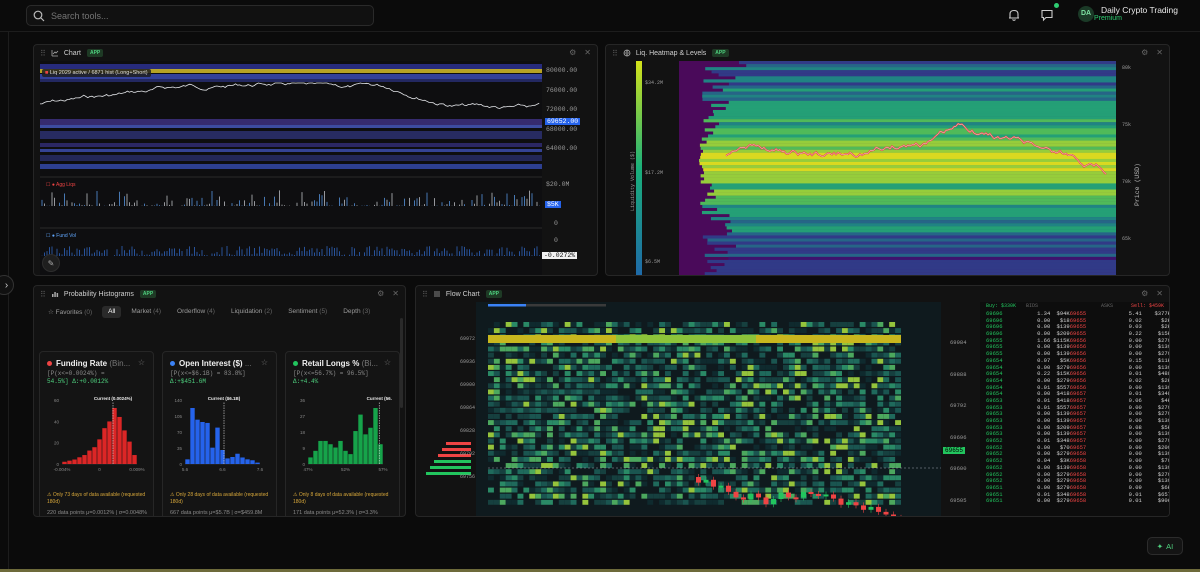 Image resolution: width=1200 pixels, height=572 pixels. What do you see at coordinates (196, 312) in the screenshot?
I see `tab-orderflow: Orderflow (4)` at bounding box center [196, 312].